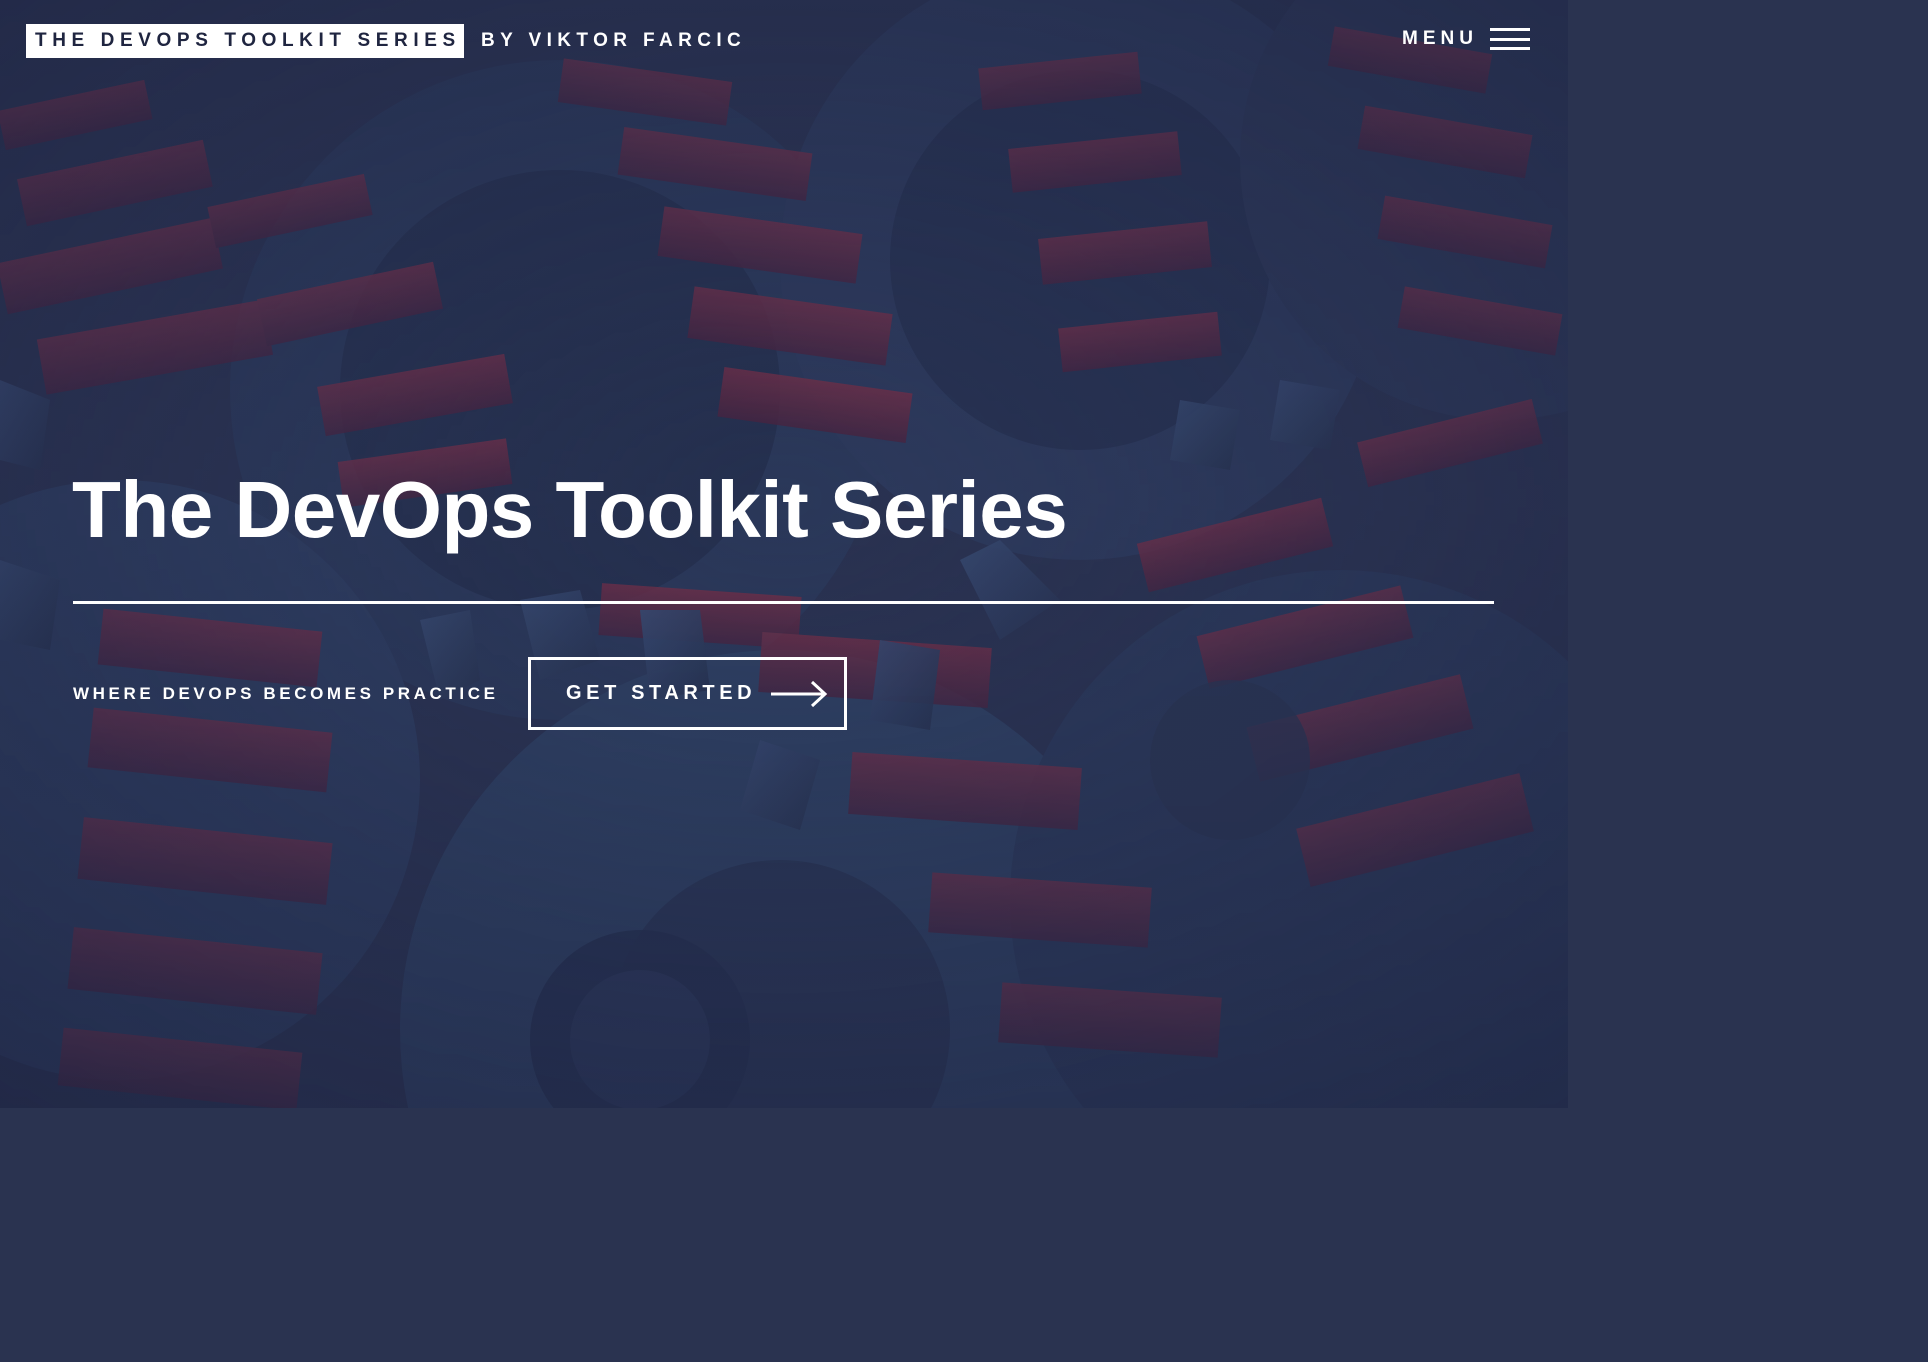 This screenshot has height=1362, width=1928. What do you see at coordinates (799, 693) in the screenshot?
I see `arrow-right-icon` at bounding box center [799, 693].